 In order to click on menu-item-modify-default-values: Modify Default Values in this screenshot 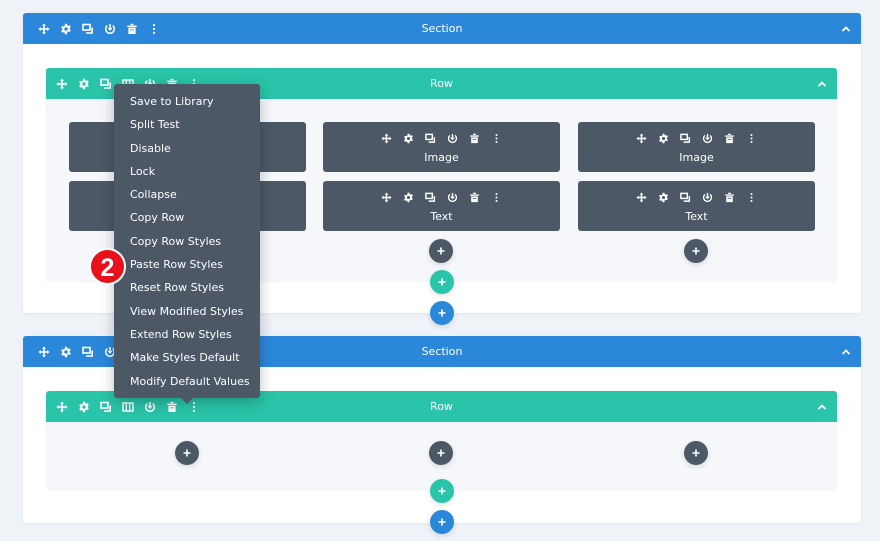, I will do `click(187, 381)`.